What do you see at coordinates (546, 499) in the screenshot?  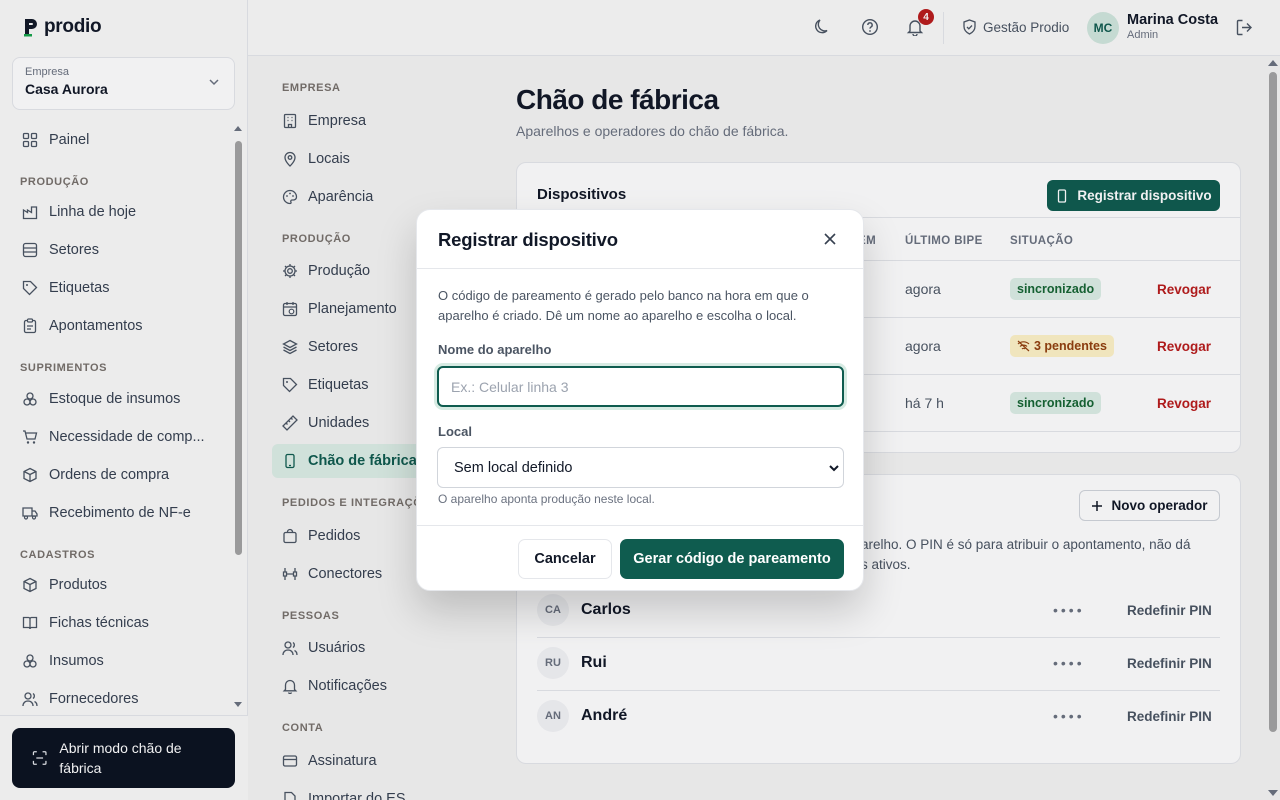 I see `location-hint: O aparelho aponta produção neste local.` at bounding box center [546, 499].